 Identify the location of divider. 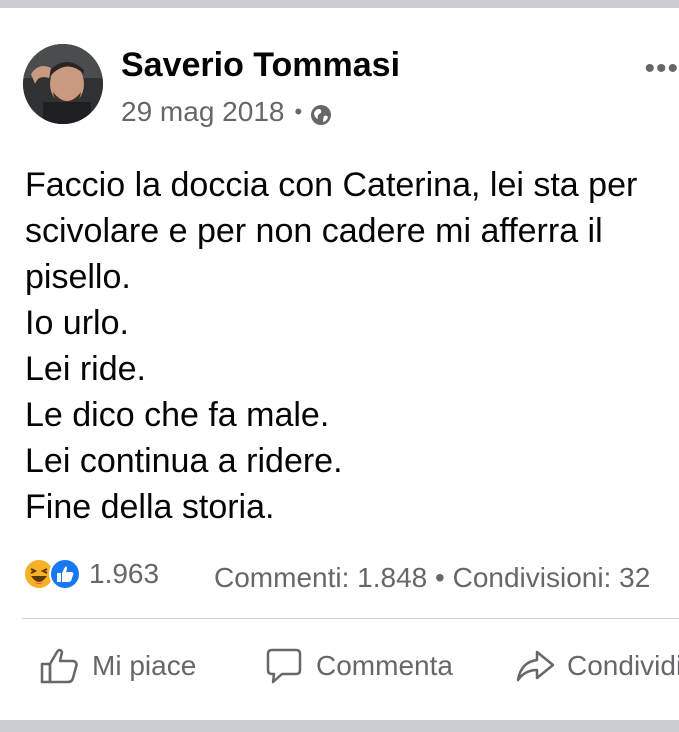
(350, 618).